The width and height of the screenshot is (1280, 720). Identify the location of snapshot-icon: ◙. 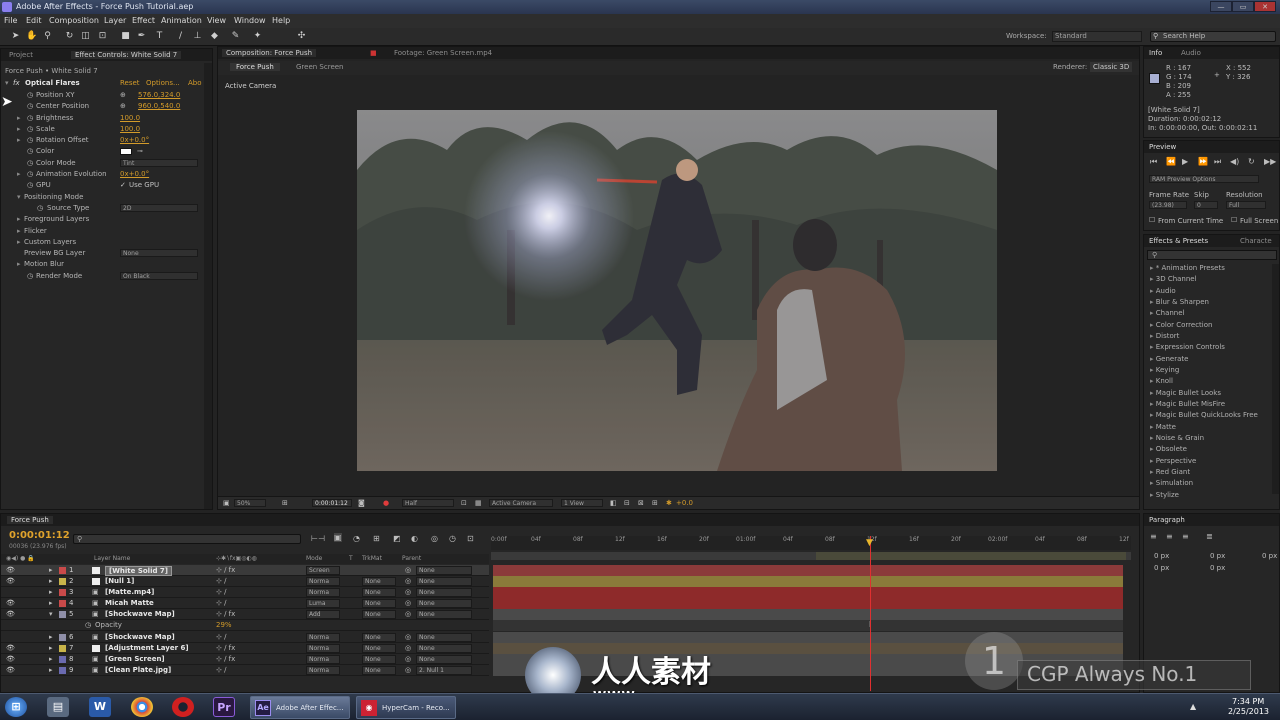
(361, 503).